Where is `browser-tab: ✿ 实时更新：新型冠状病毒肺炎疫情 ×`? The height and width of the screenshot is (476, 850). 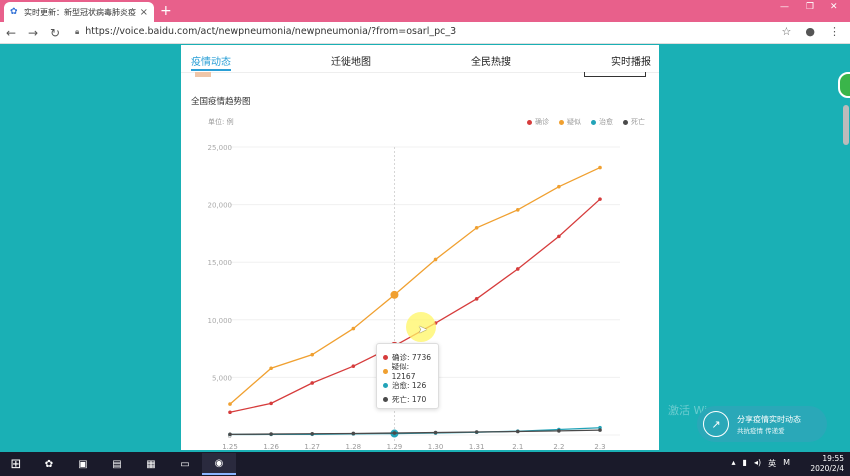 browser-tab: ✿ 实时更新：新型冠状病毒肺炎疫情 × is located at coordinates (79, 12).